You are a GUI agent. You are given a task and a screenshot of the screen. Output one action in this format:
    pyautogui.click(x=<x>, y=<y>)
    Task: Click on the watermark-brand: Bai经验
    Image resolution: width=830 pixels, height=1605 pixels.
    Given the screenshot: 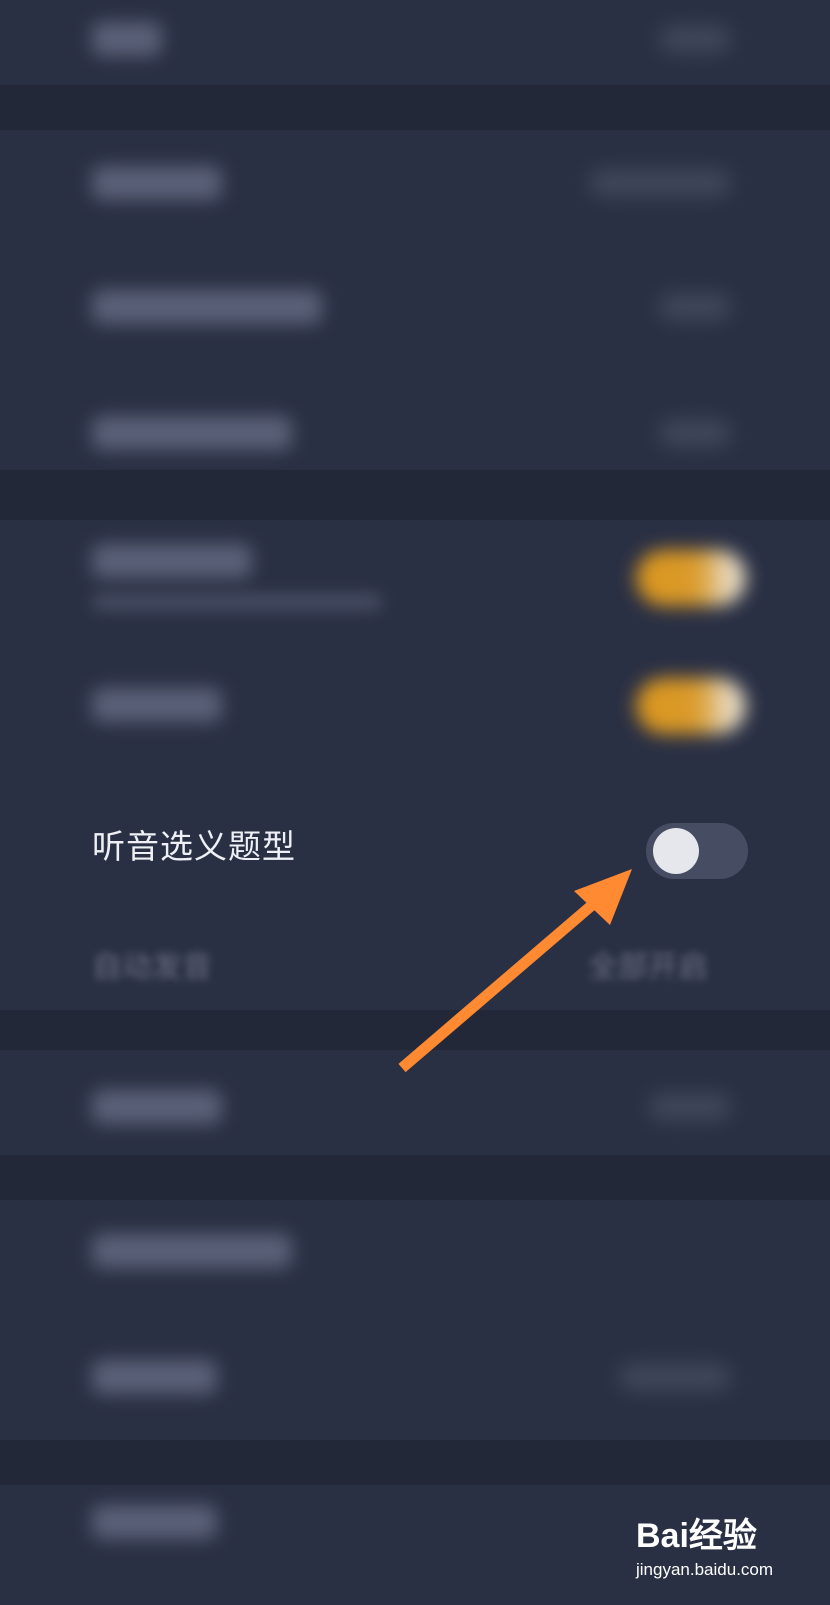 What is the action you would take?
    pyautogui.click(x=696, y=1536)
    